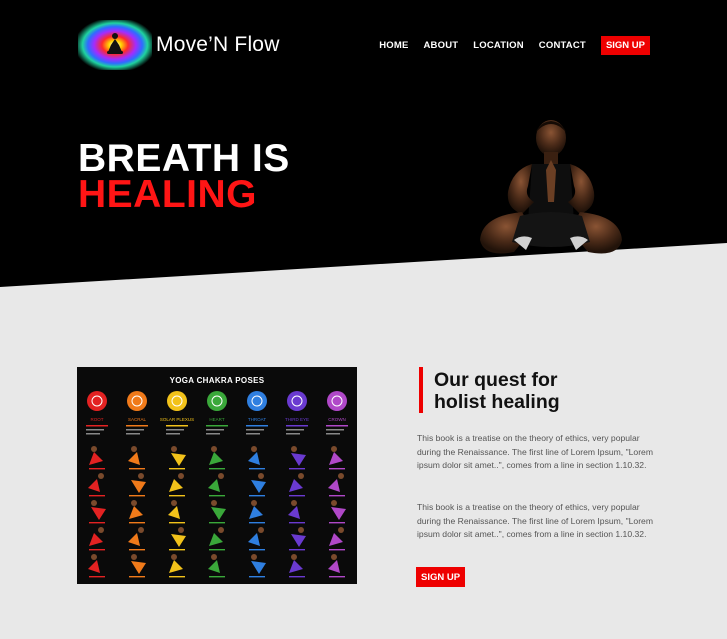 The image size is (727, 639). I want to click on chakra-name-label: ROOT, so click(97, 419).